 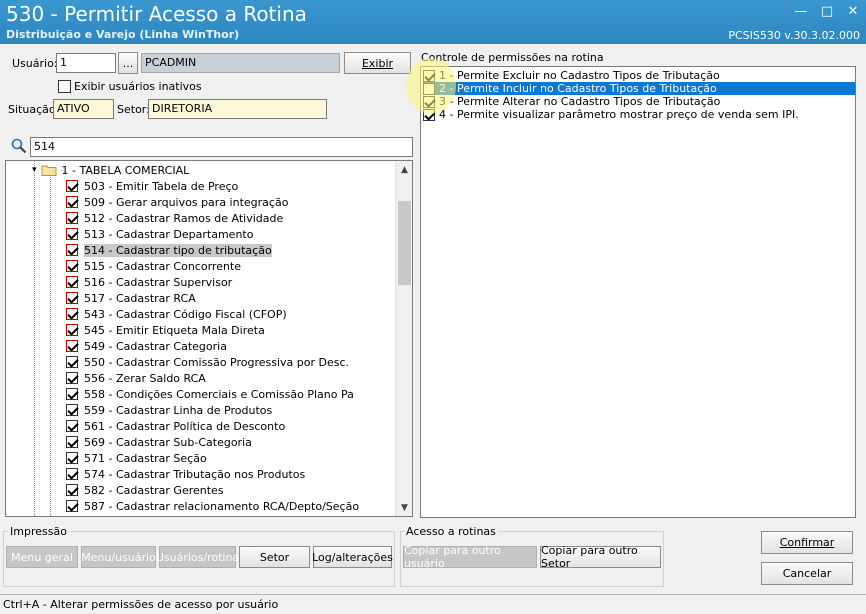 What do you see at coordinates (853, 11) in the screenshot?
I see `close-button: ✕` at bounding box center [853, 11].